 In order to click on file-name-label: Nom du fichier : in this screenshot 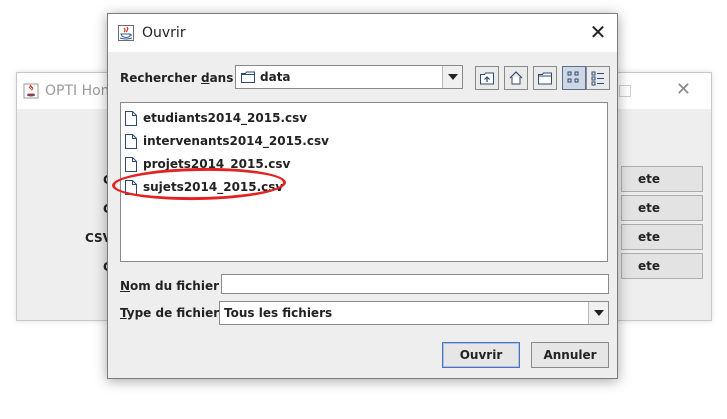, I will do `click(174, 286)`.